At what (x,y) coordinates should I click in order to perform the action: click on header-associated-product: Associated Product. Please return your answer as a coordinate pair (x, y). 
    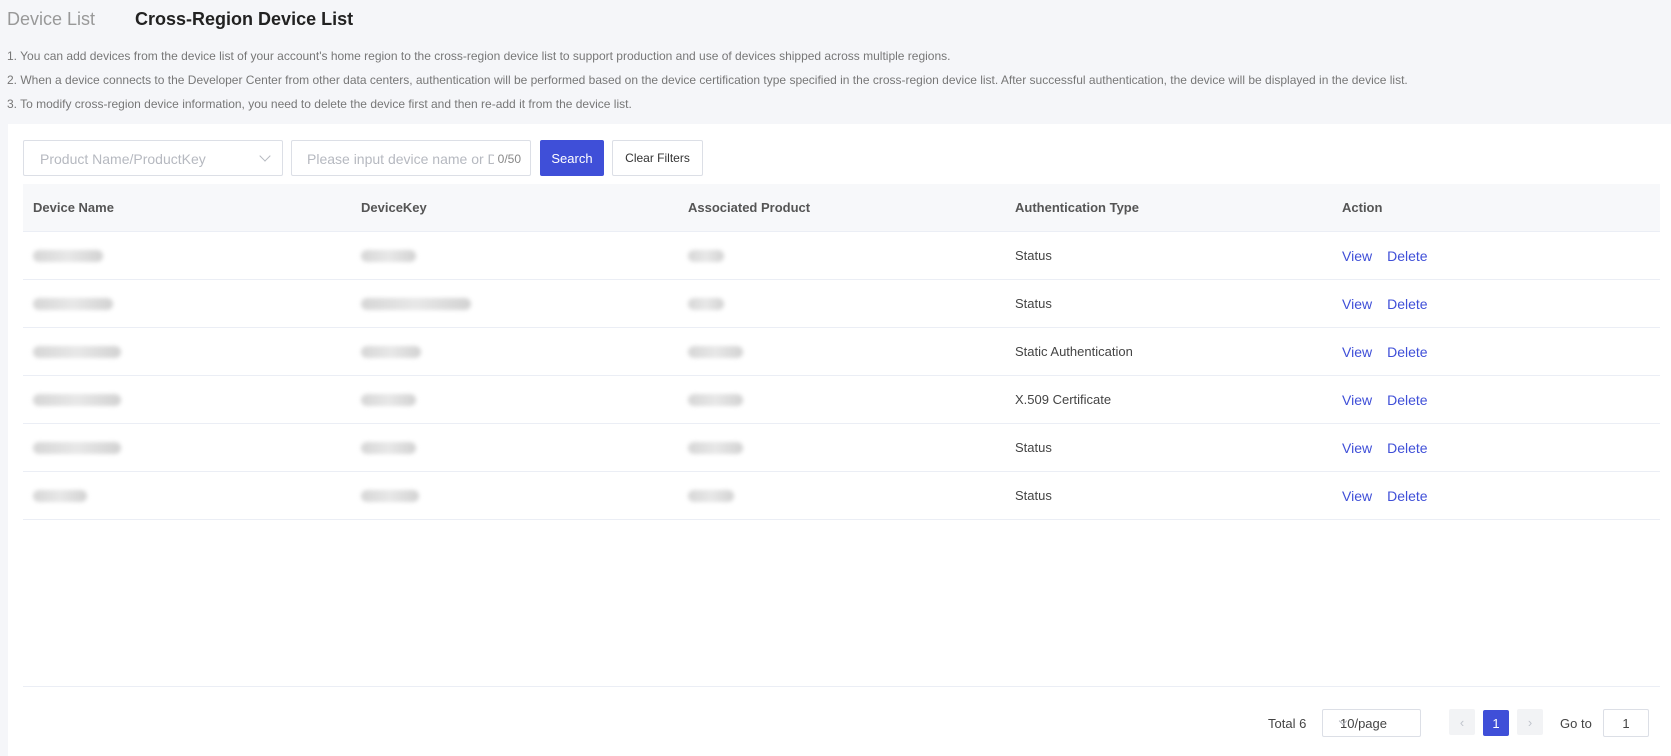
    Looking at the image, I should click on (749, 207).